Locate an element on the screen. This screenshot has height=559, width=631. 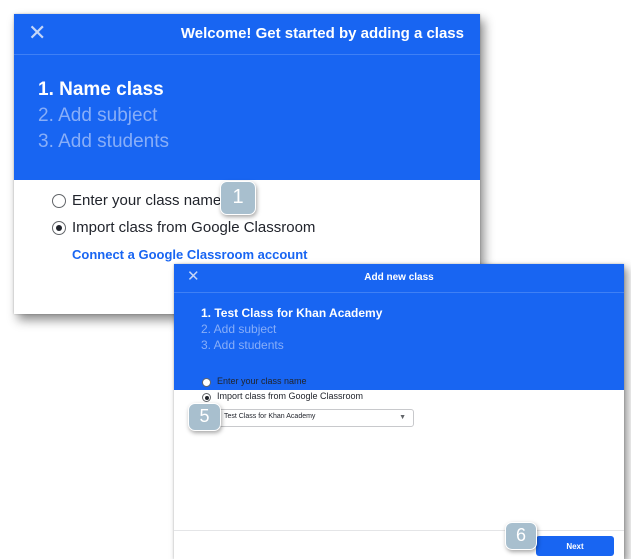
step-callout-6: 6 is located at coordinates (521, 536).